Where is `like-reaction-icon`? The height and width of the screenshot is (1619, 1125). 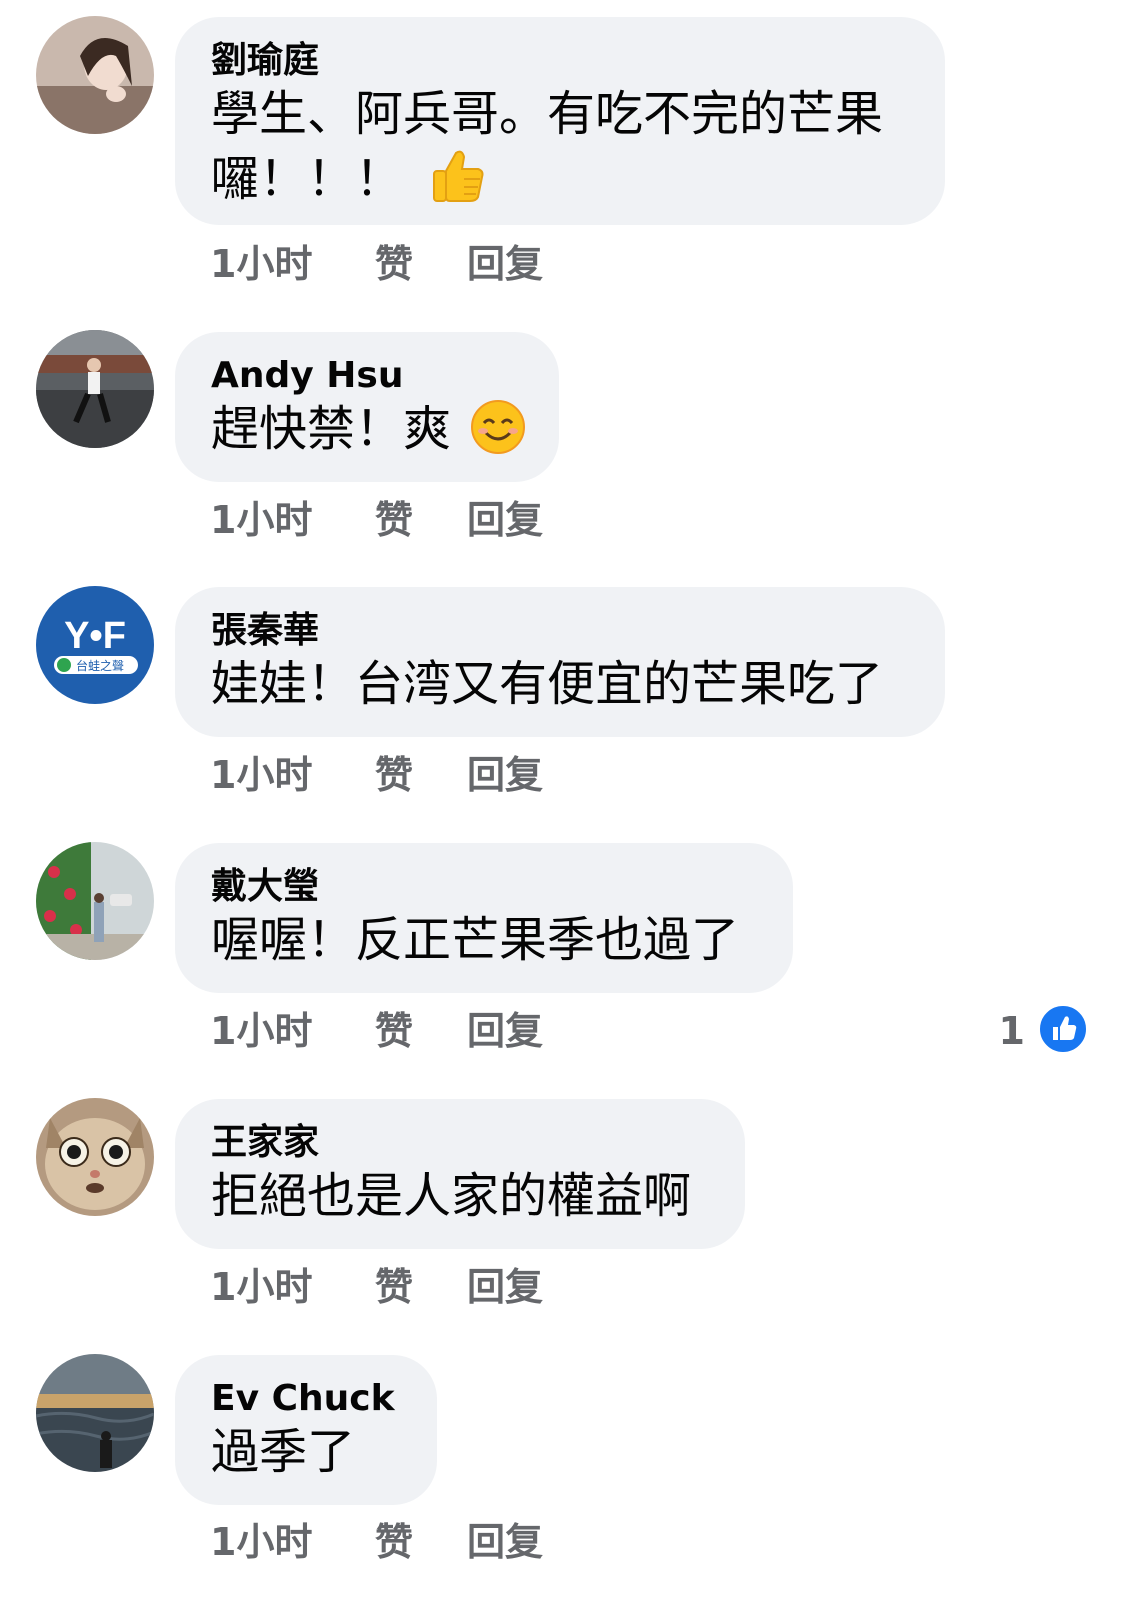 like-reaction-icon is located at coordinates (1063, 1031).